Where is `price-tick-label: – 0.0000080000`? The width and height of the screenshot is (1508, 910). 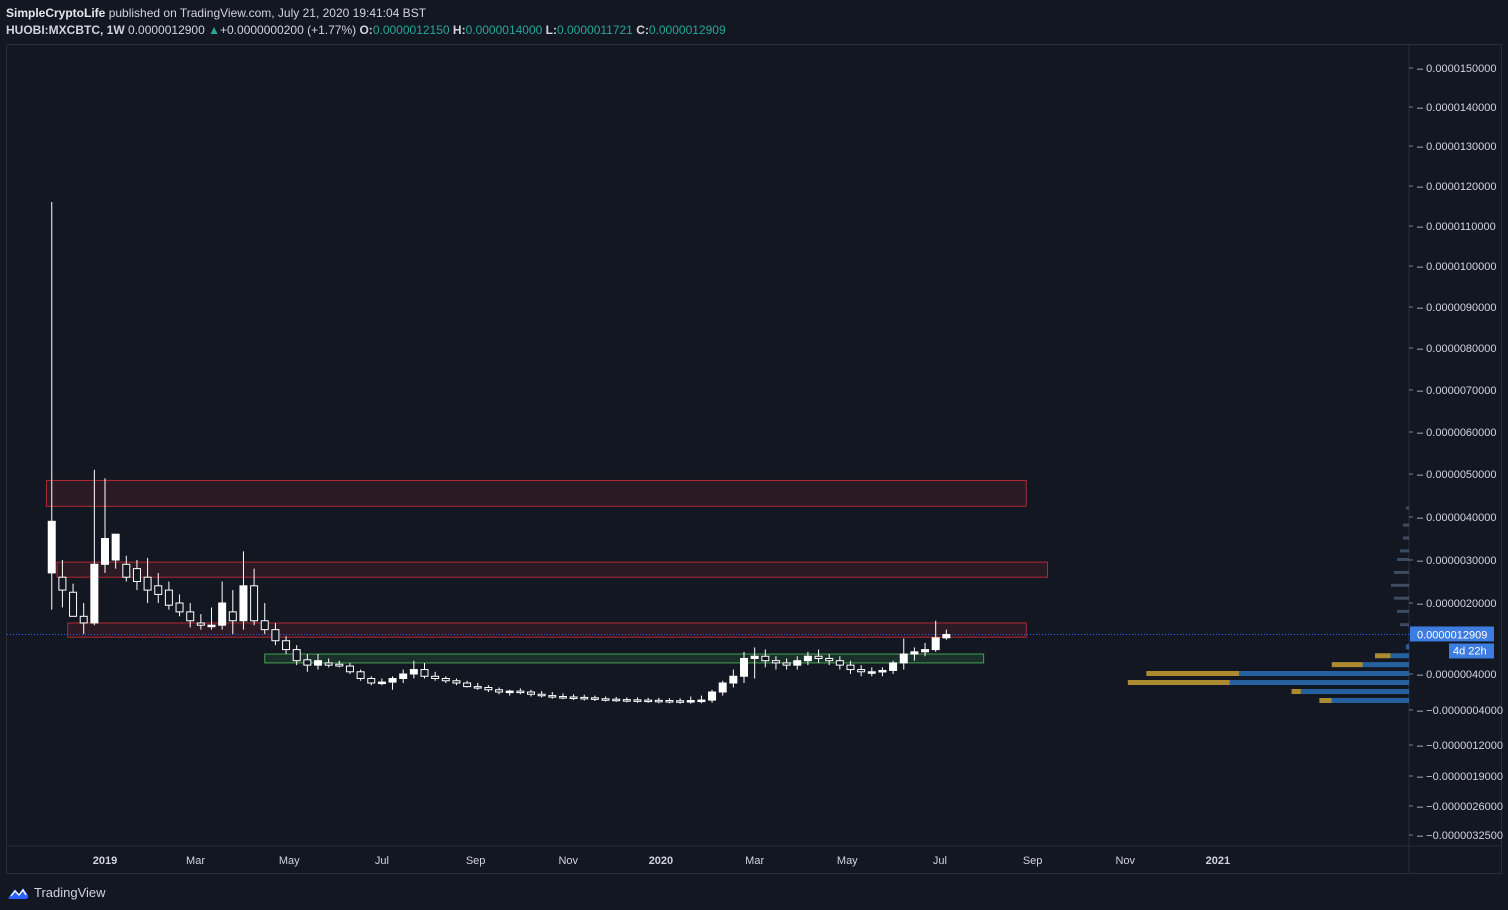 price-tick-label: – 0.0000080000 is located at coordinates (1457, 349).